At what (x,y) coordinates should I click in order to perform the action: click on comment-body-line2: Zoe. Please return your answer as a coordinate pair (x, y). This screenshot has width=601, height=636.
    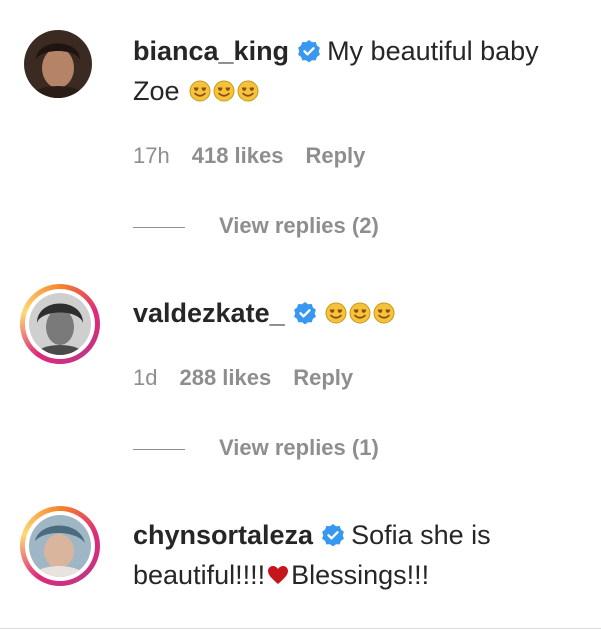
    Looking at the image, I should click on (156, 91).